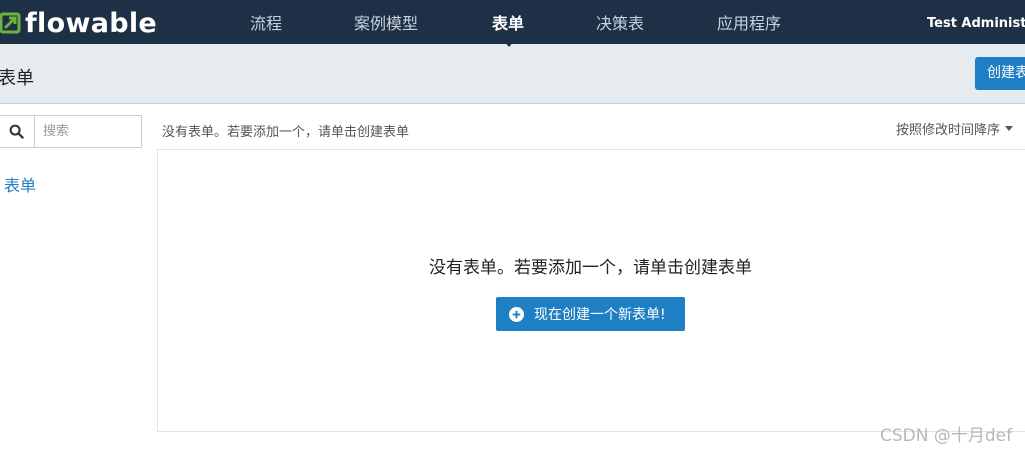  I want to click on sort-label: 按照修改时间降序, so click(948, 130).